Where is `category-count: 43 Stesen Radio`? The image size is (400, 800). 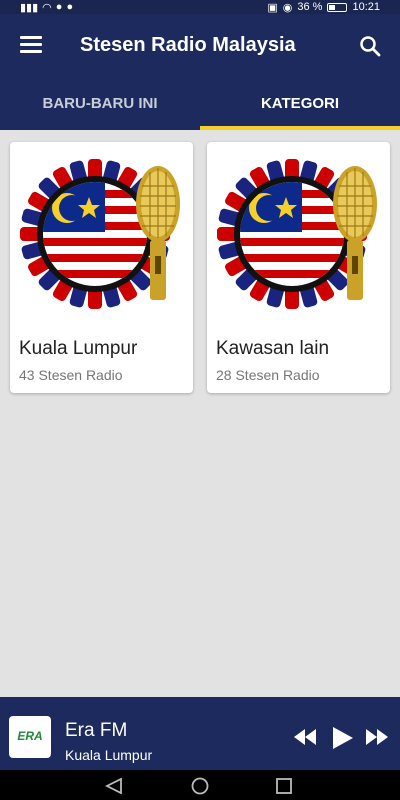
category-count: 43 Stesen Radio is located at coordinates (71, 375).